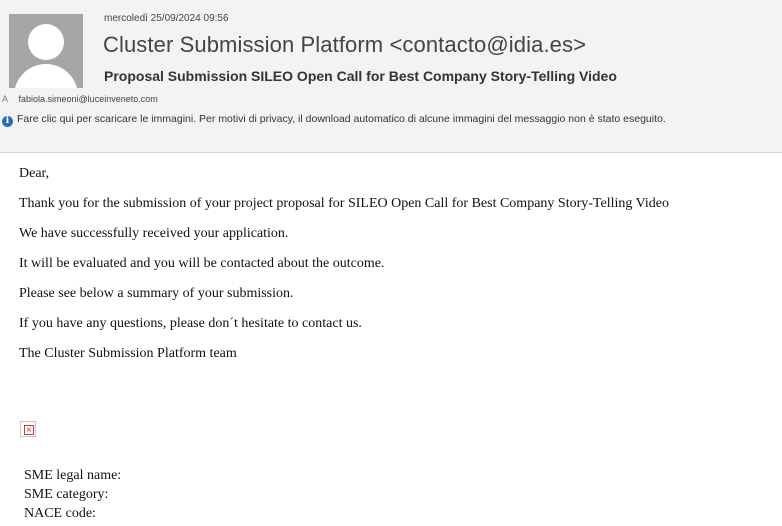 This screenshot has width=782, height=526. What do you see at coordinates (5, 99) in the screenshot?
I see `to-label: A` at bounding box center [5, 99].